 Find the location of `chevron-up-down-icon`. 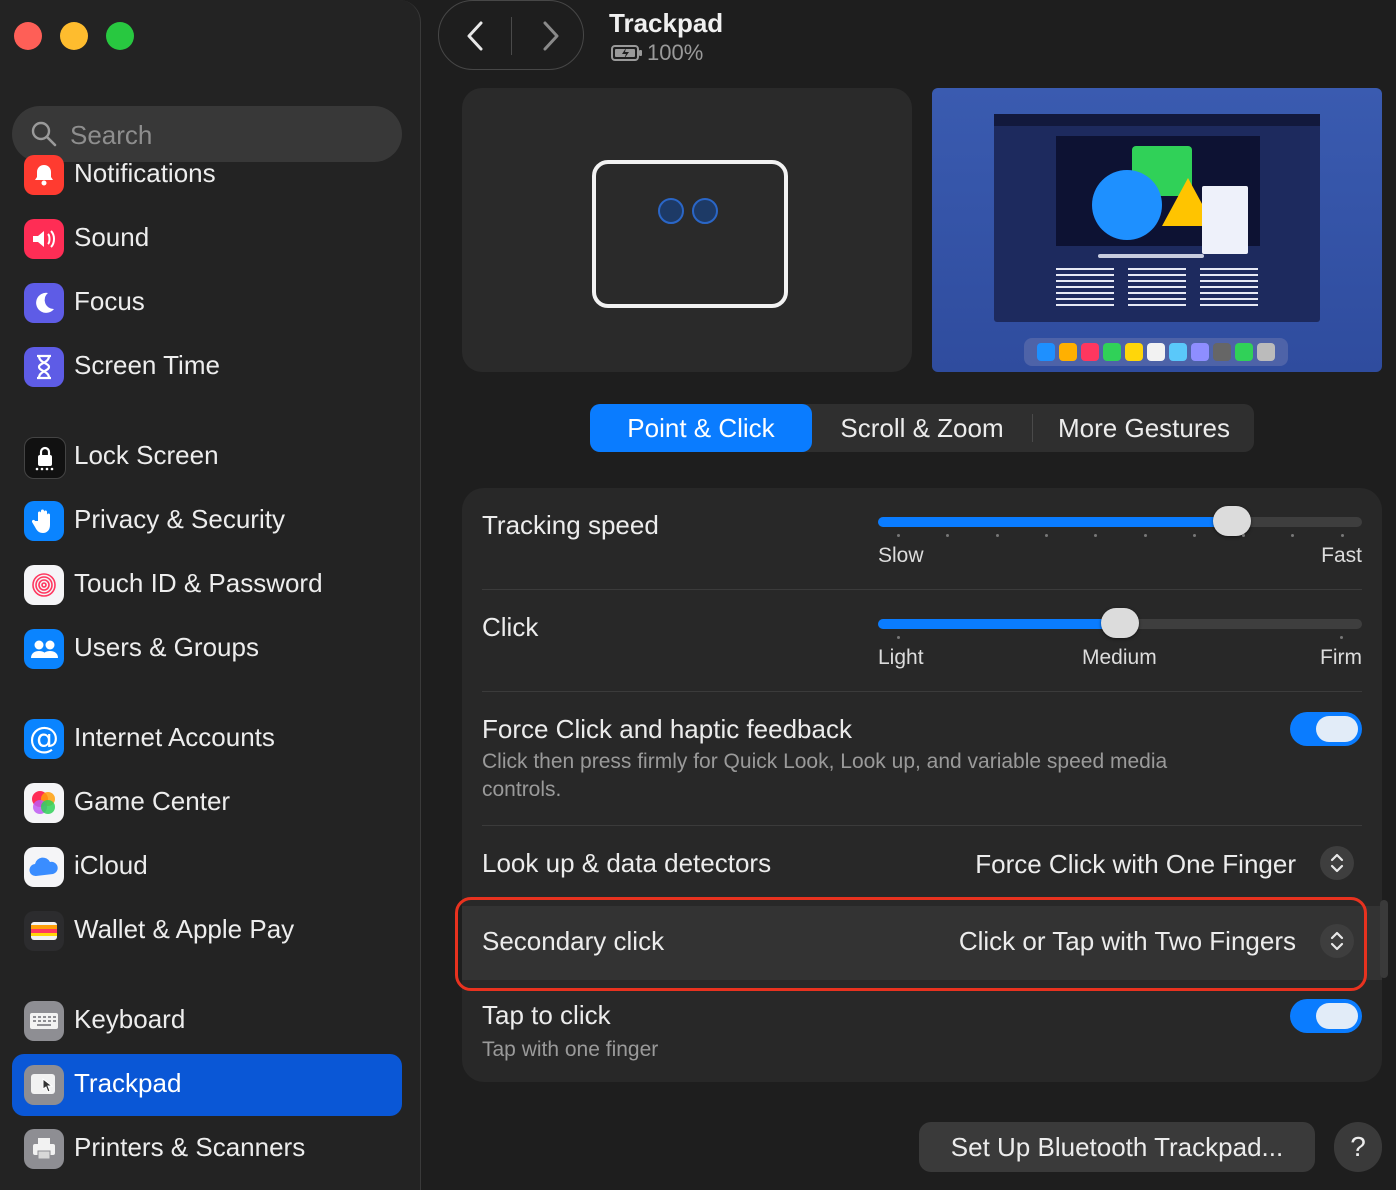

chevron-up-down-icon is located at coordinates (1337, 863).